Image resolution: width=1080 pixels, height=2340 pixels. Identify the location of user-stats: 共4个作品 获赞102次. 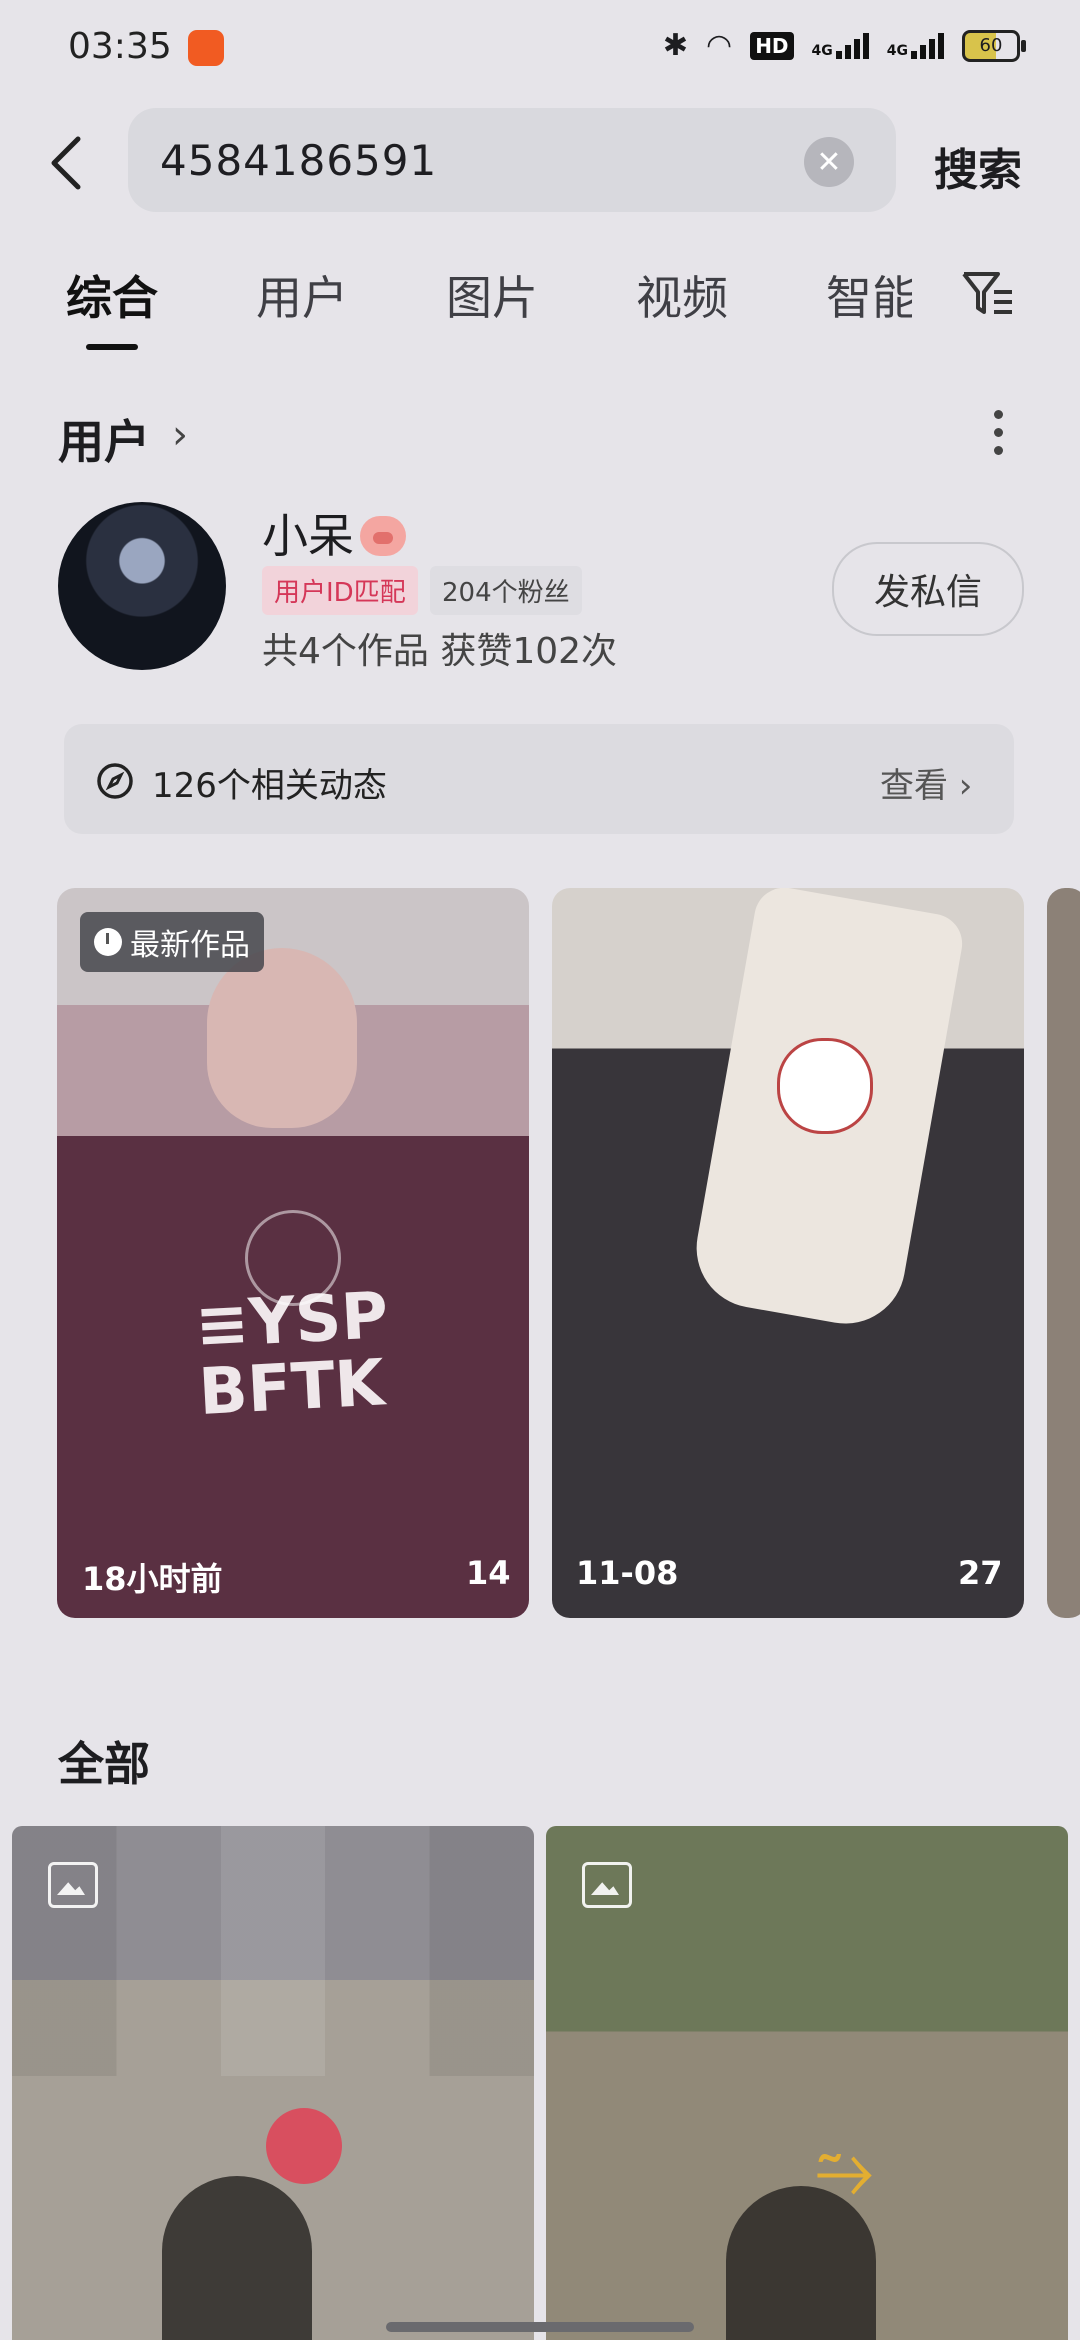
(440, 651).